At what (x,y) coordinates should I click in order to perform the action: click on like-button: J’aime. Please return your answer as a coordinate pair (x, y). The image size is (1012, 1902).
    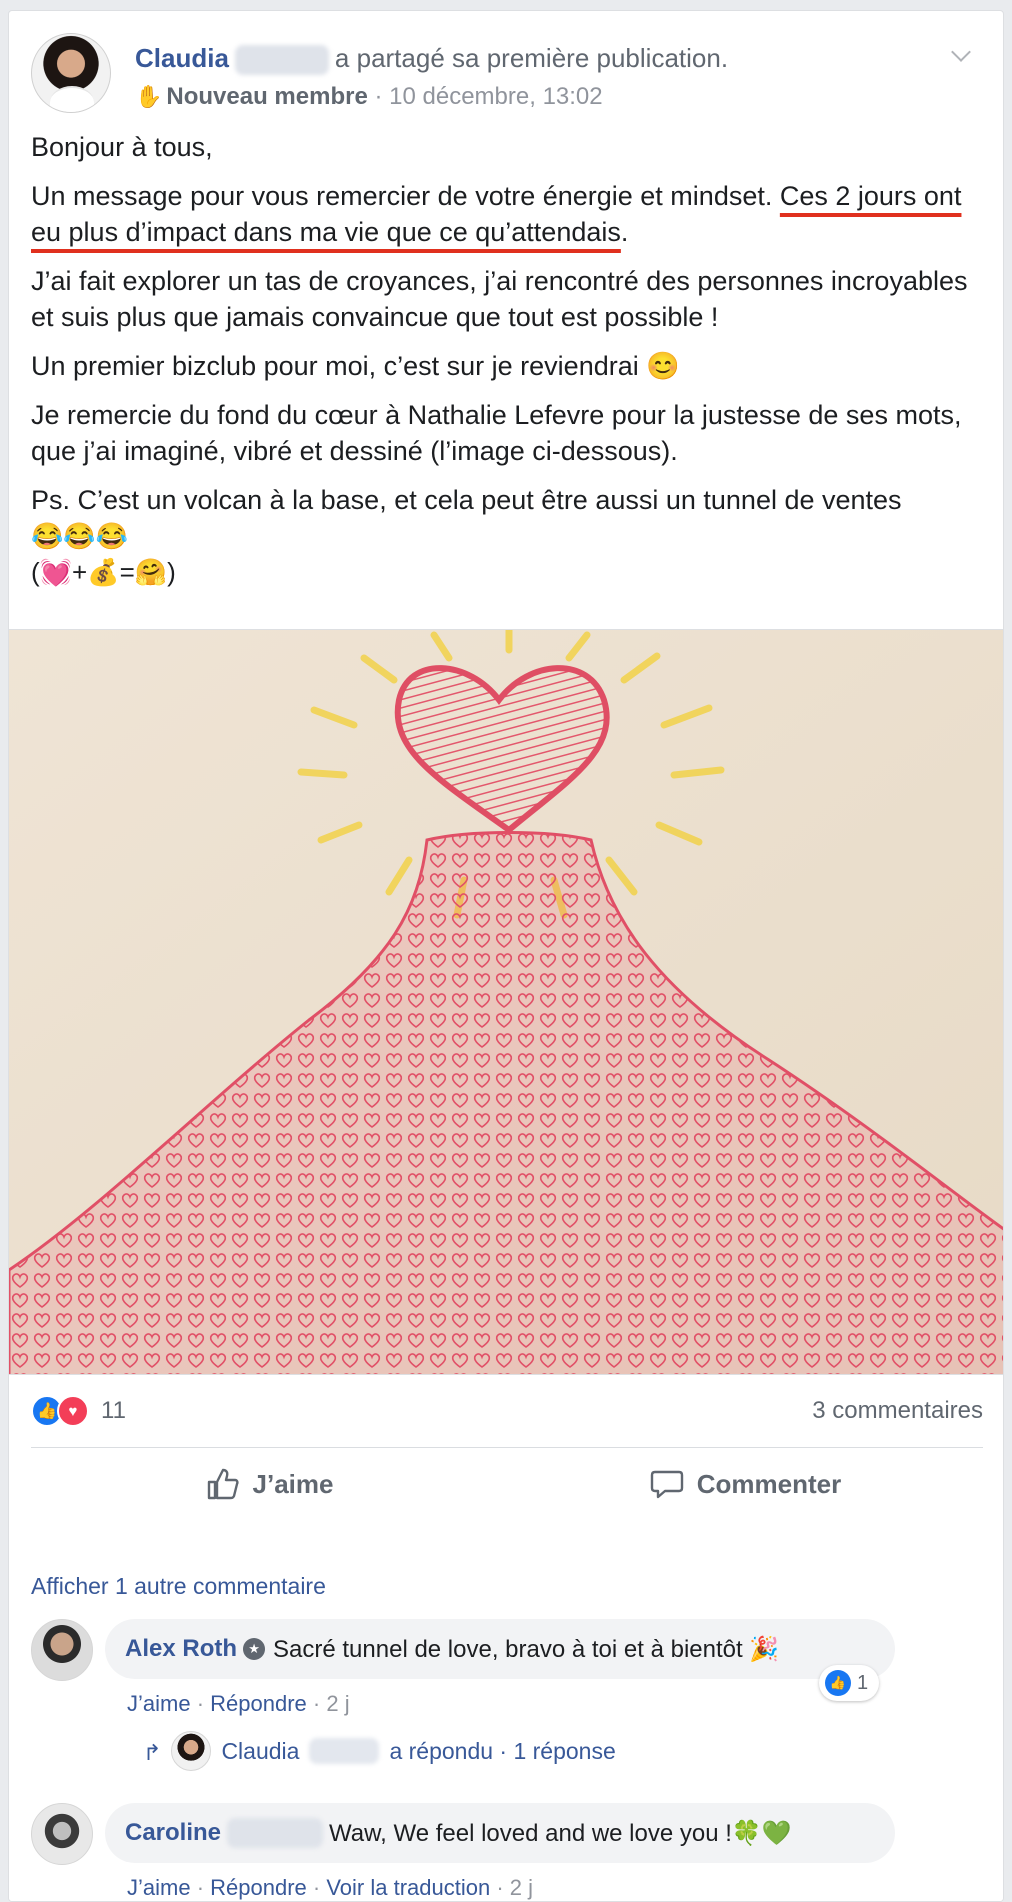
    Looking at the image, I should click on (269, 1484).